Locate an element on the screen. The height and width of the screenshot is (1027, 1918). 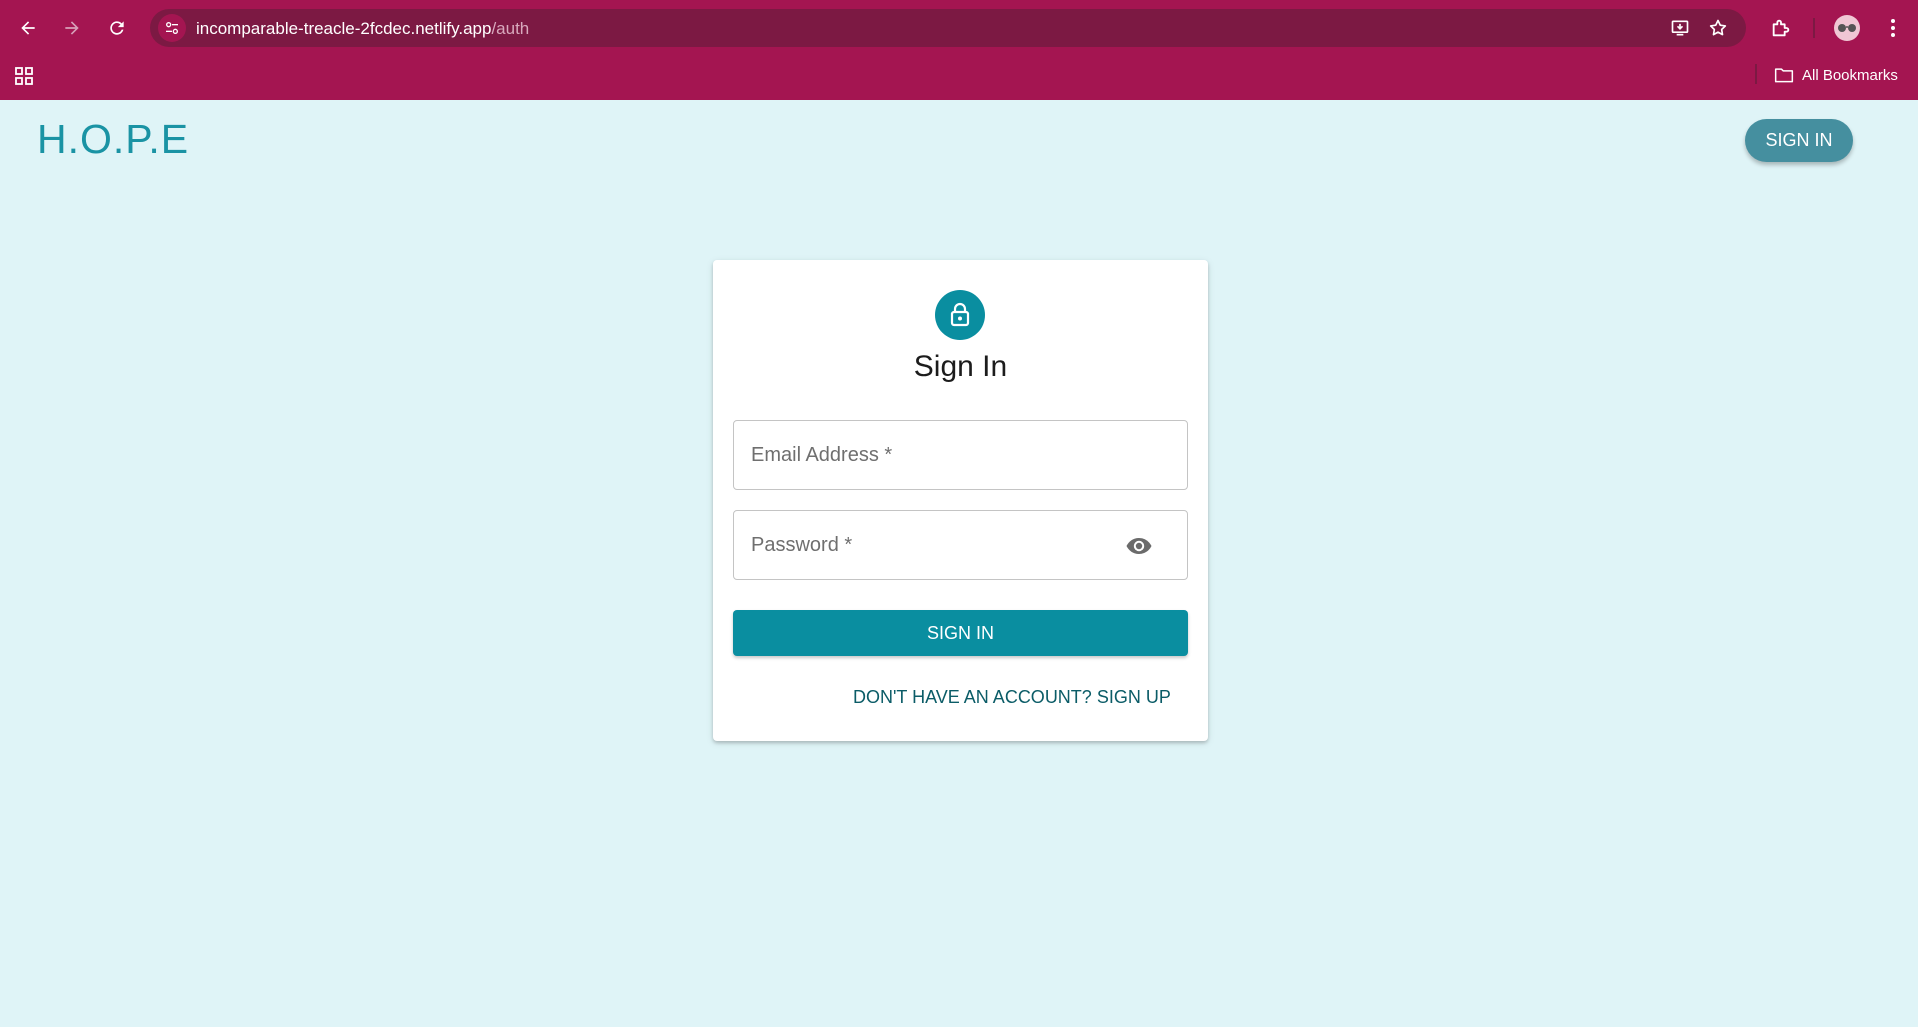
install-app-icon is located at coordinates (1680, 28).